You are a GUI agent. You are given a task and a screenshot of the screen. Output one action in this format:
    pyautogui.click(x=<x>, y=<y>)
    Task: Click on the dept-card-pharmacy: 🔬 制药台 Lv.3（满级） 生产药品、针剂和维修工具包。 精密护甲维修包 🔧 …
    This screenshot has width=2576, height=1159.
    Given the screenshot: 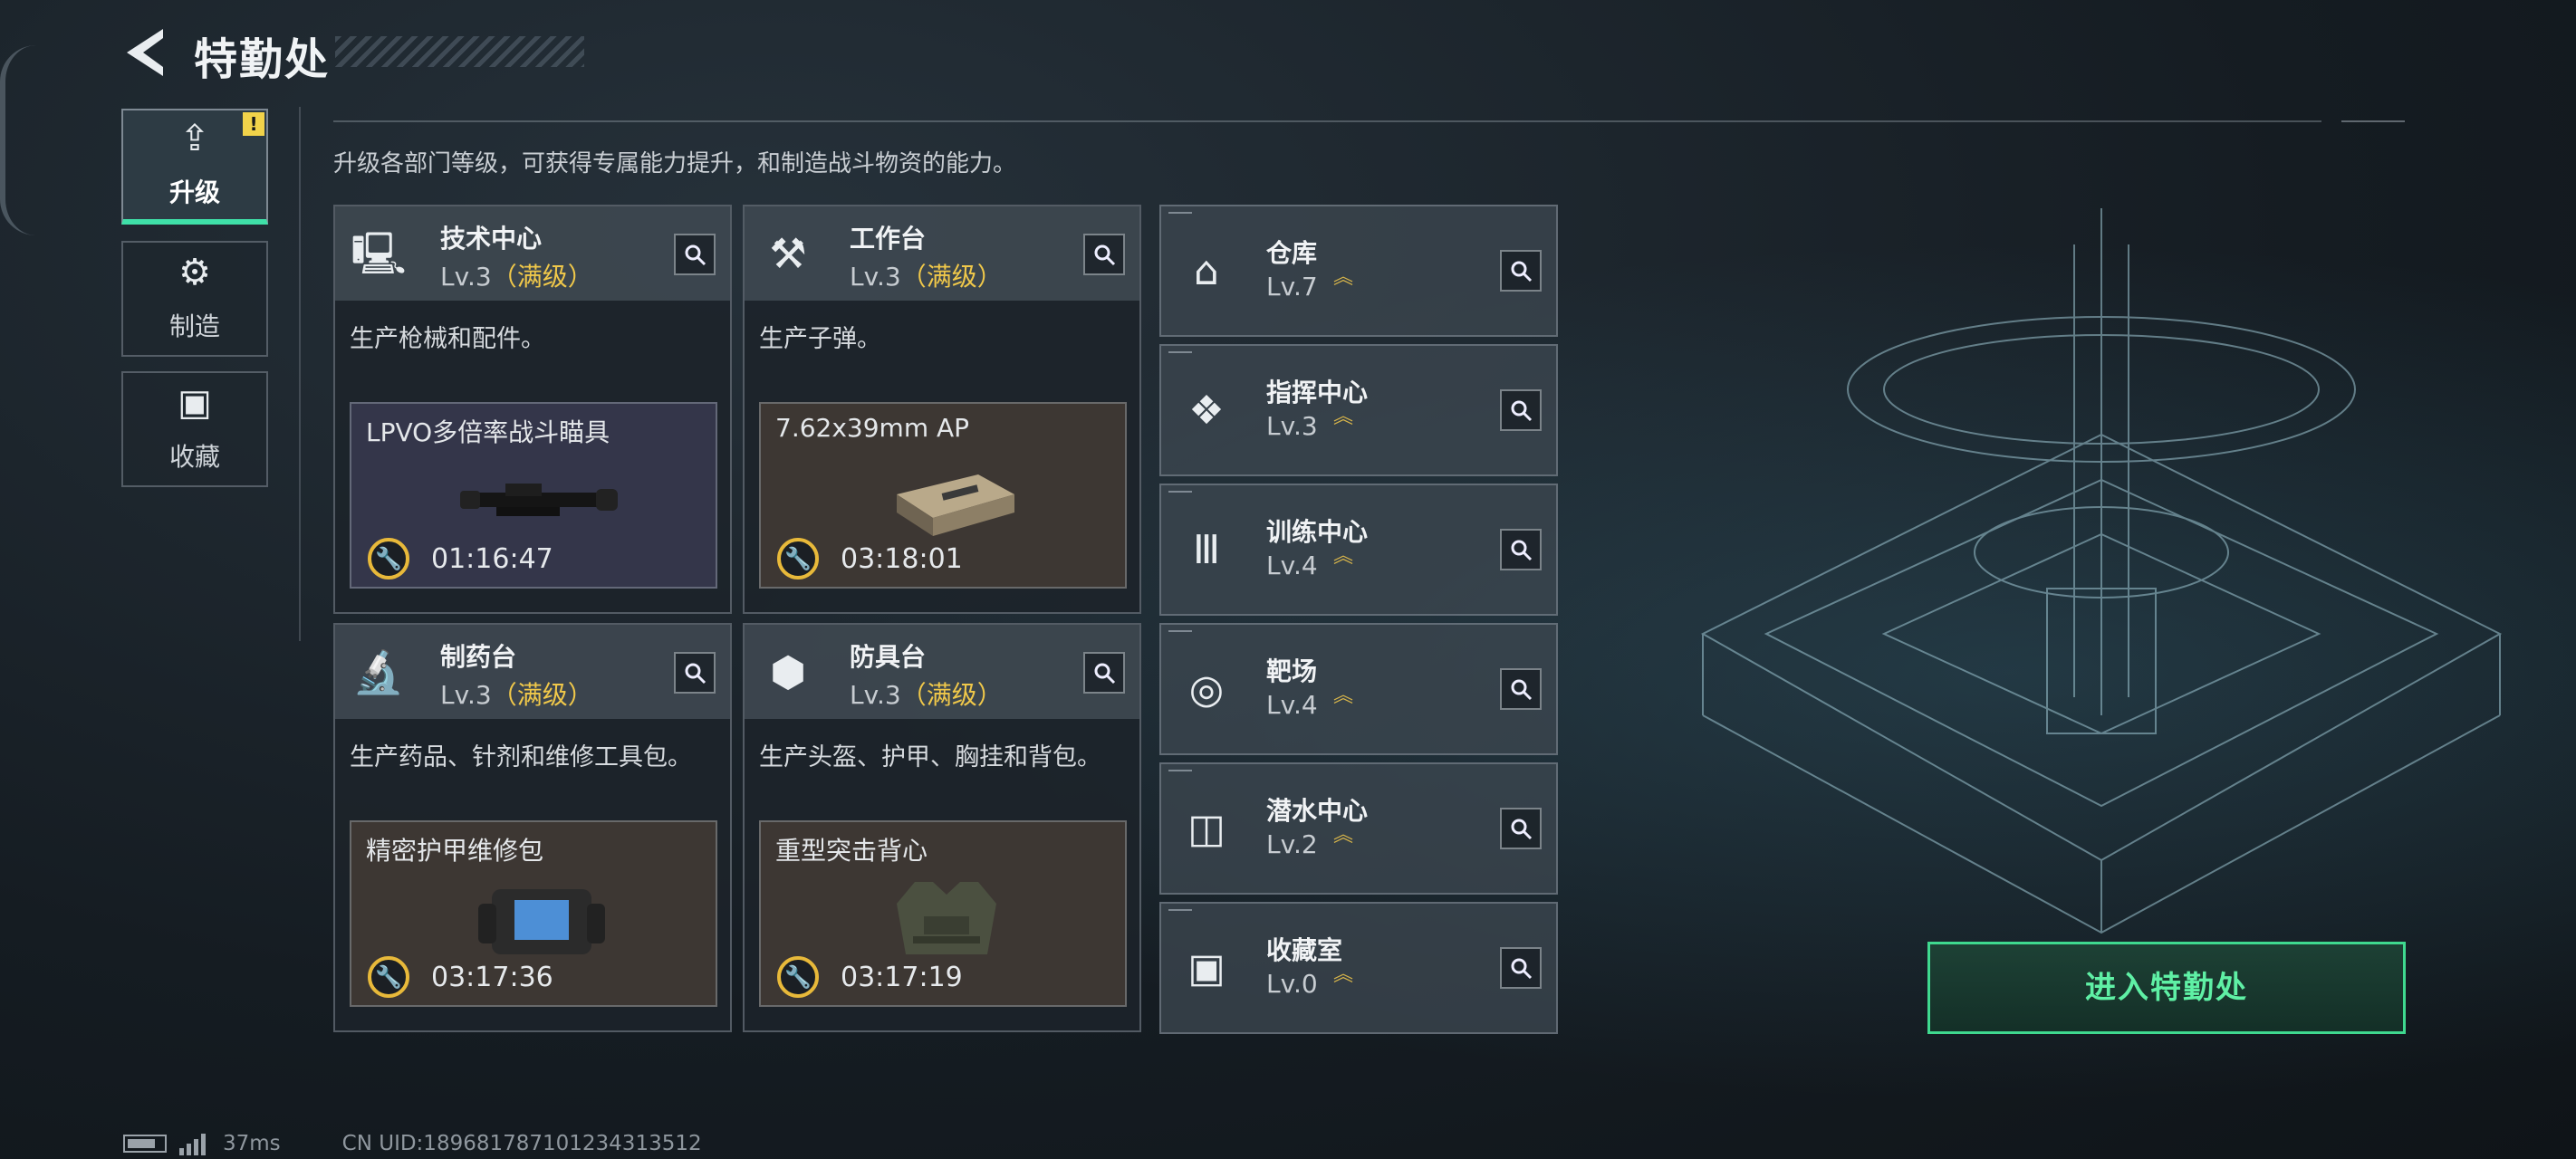 What is the action you would take?
    pyautogui.click(x=532, y=827)
    